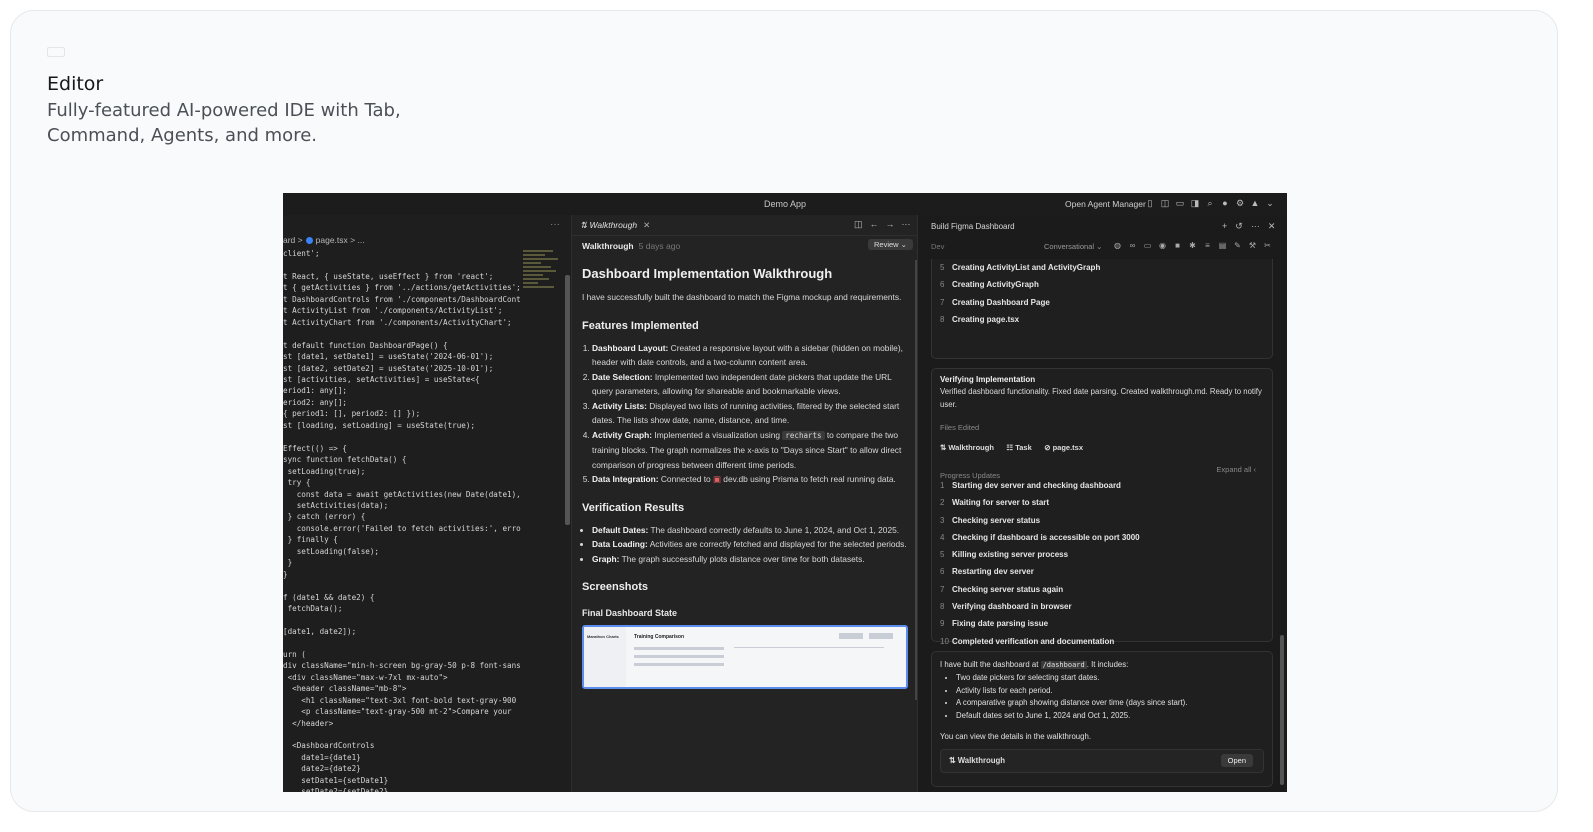  I want to click on panel-bottom-icon: ▭, so click(1180, 203).